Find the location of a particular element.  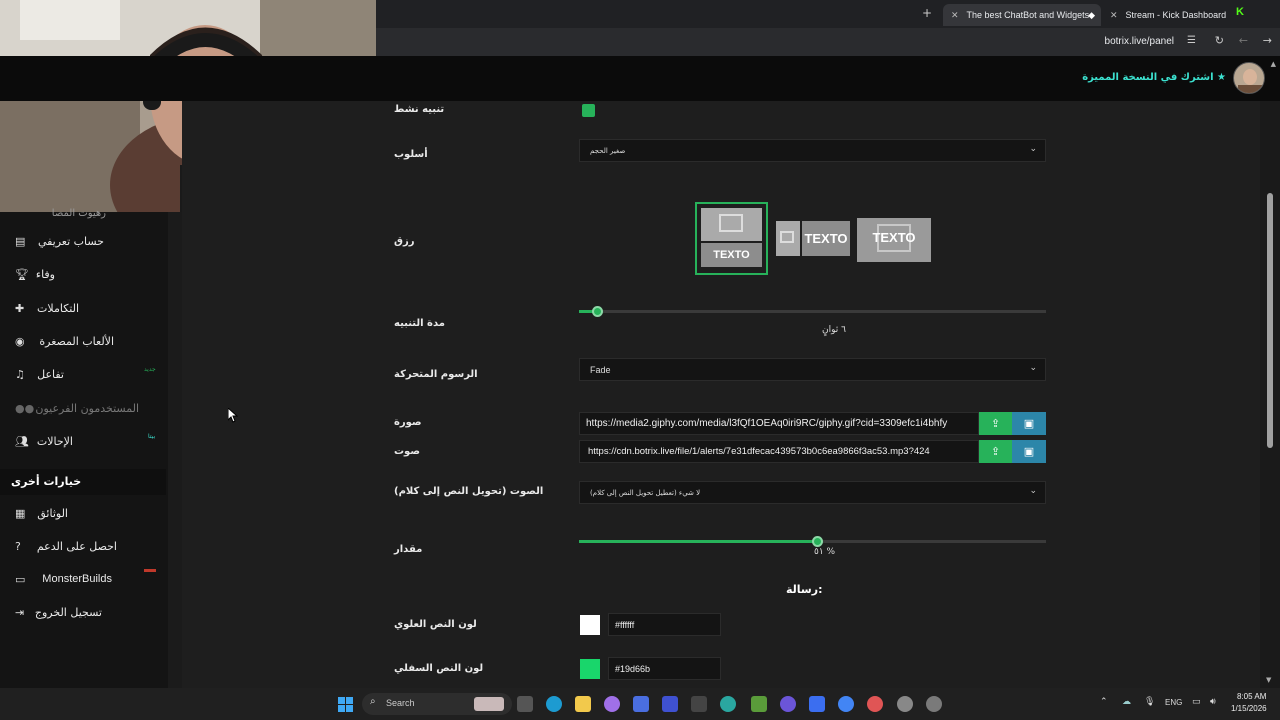

start-icon is located at coordinates (345, 704).